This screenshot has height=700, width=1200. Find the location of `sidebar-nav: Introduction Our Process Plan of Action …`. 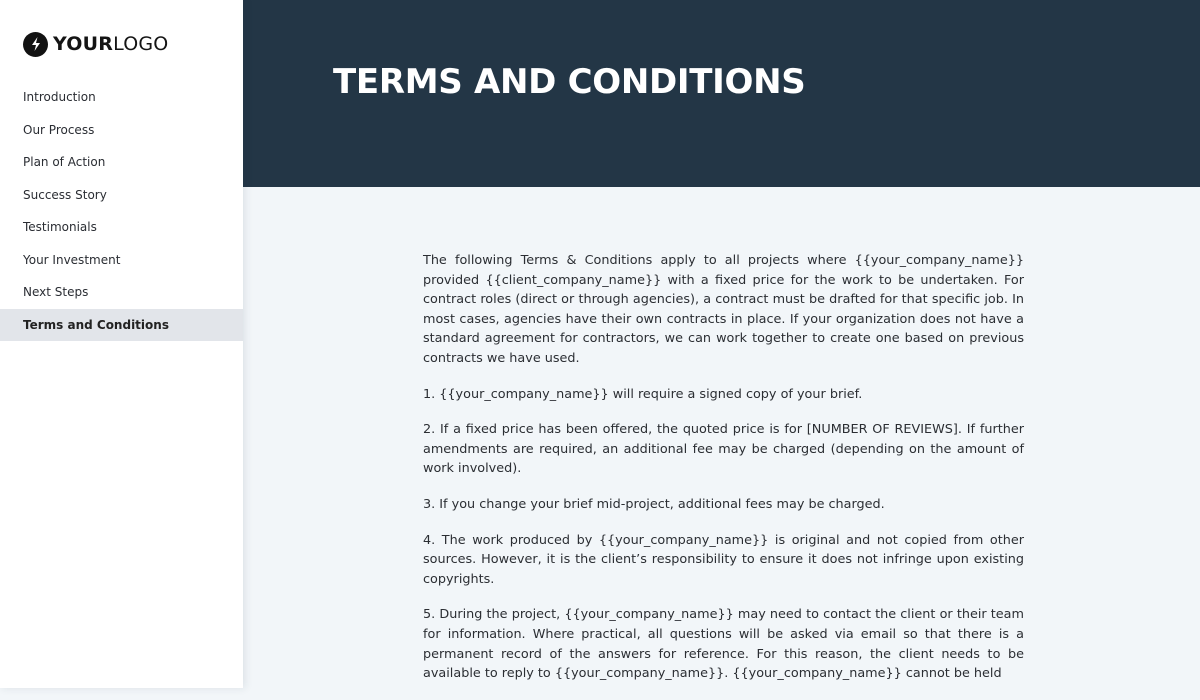

sidebar-nav: Introduction Our Process Plan of Action … is located at coordinates (121, 211).